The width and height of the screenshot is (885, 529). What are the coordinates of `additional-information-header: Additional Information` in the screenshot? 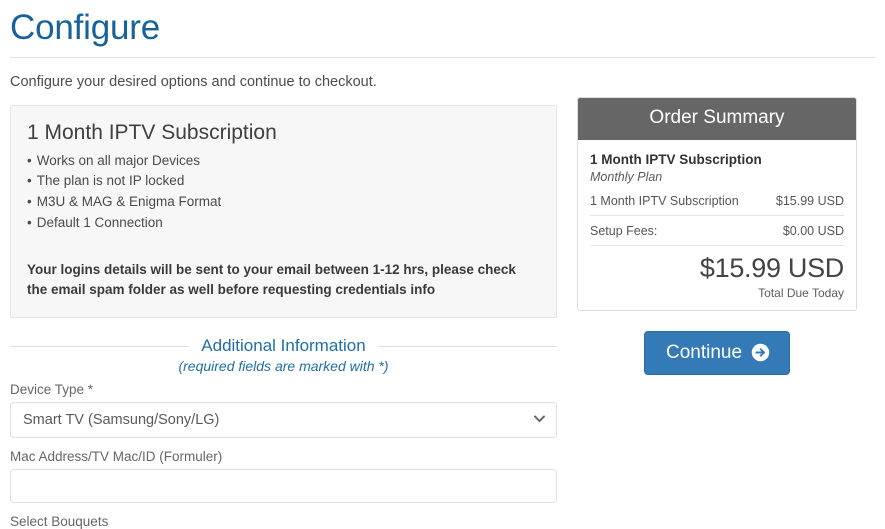 It's located at (283, 346).